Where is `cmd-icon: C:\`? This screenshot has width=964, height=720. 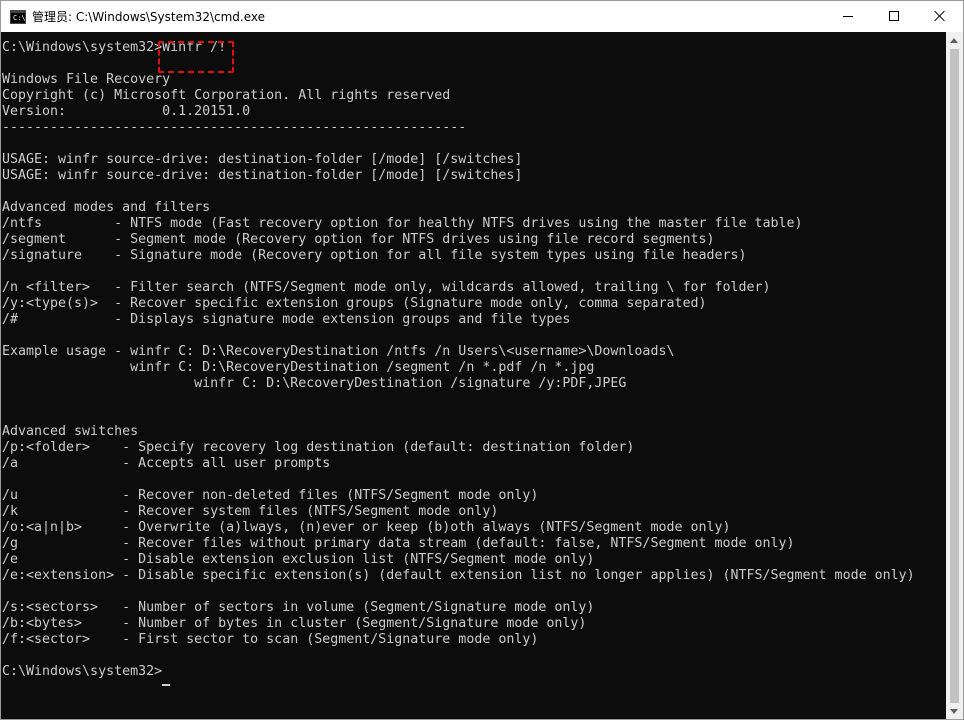
cmd-icon: C:\ is located at coordinates (18, 16).